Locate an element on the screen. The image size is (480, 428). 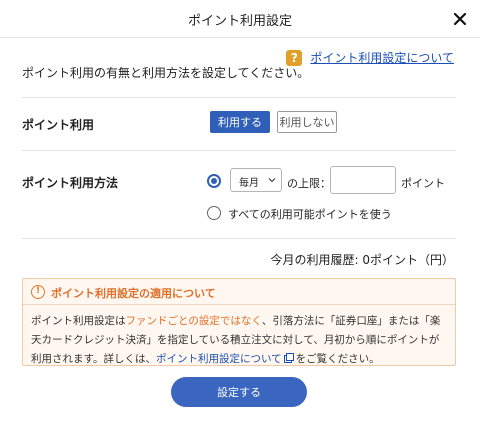
use-all-points-radio is located at coordinates (214, 213).